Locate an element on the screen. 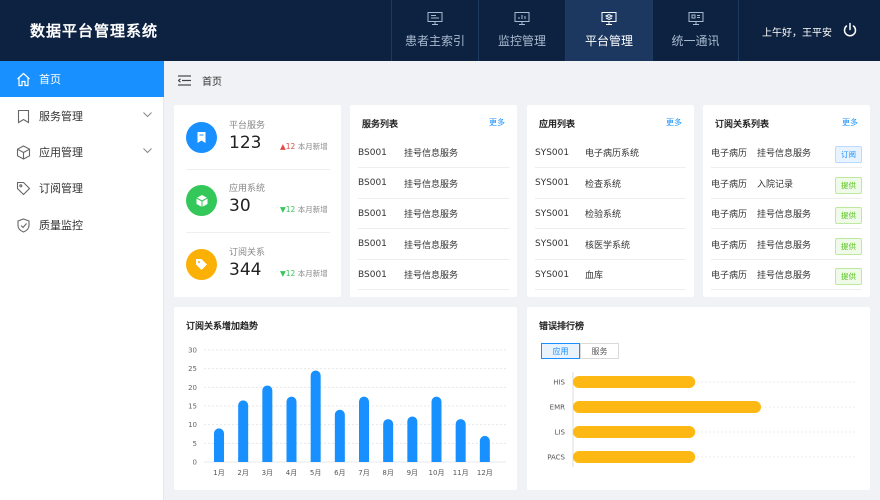  x-tick-label: 12月 is located at coordinates (485, 473).